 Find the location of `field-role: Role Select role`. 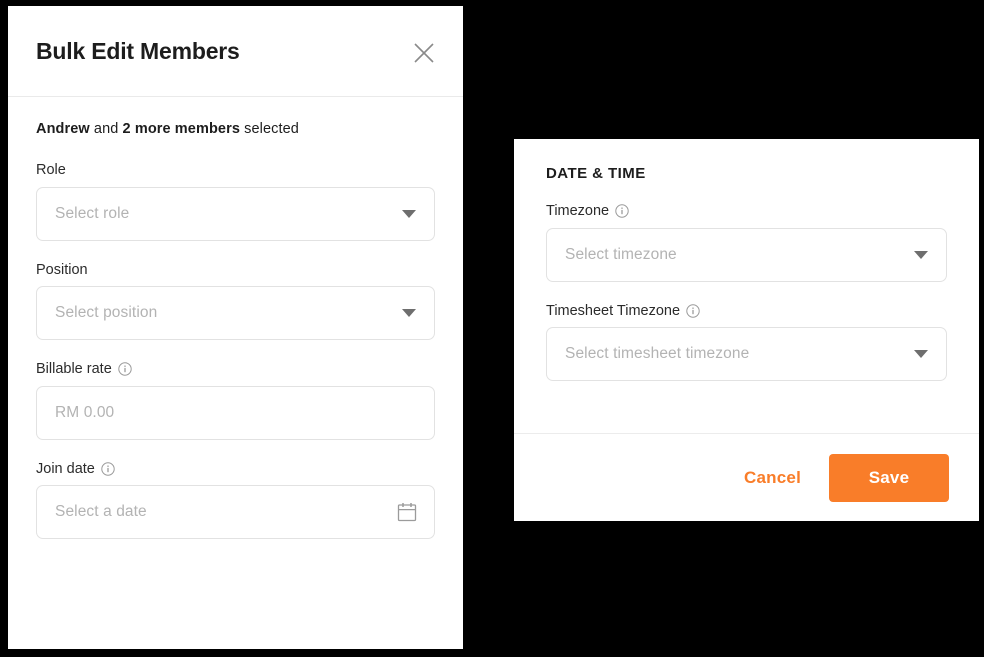

field-role: Role Select role is located at coordinates (235, 202).